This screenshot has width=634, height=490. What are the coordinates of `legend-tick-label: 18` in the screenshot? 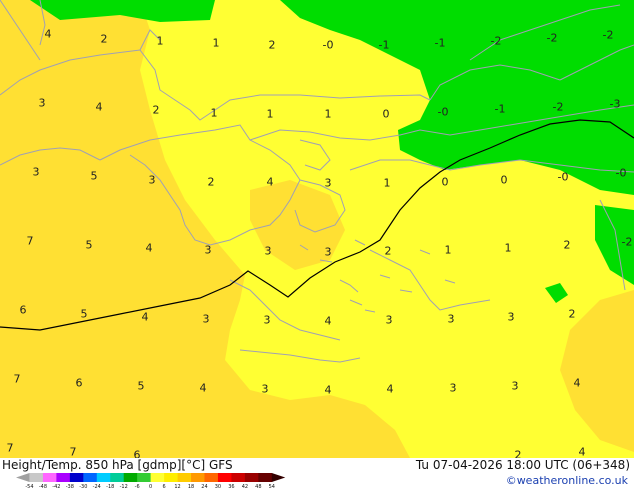 It's located at (191, 487).